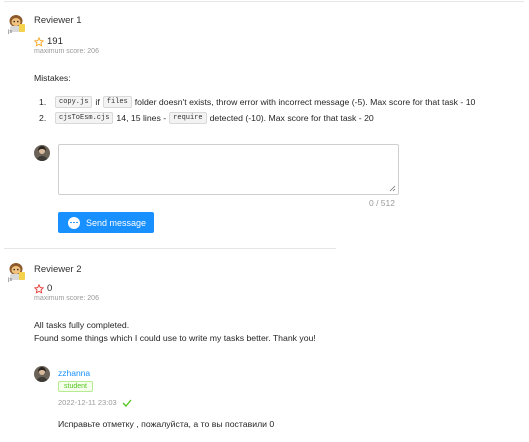 The width and height of the screenshot is (529, 442). What do you see at coordinates (42, 374) in the screenshot?
I see `commenter-avatar` at bounding box center [42, 374].